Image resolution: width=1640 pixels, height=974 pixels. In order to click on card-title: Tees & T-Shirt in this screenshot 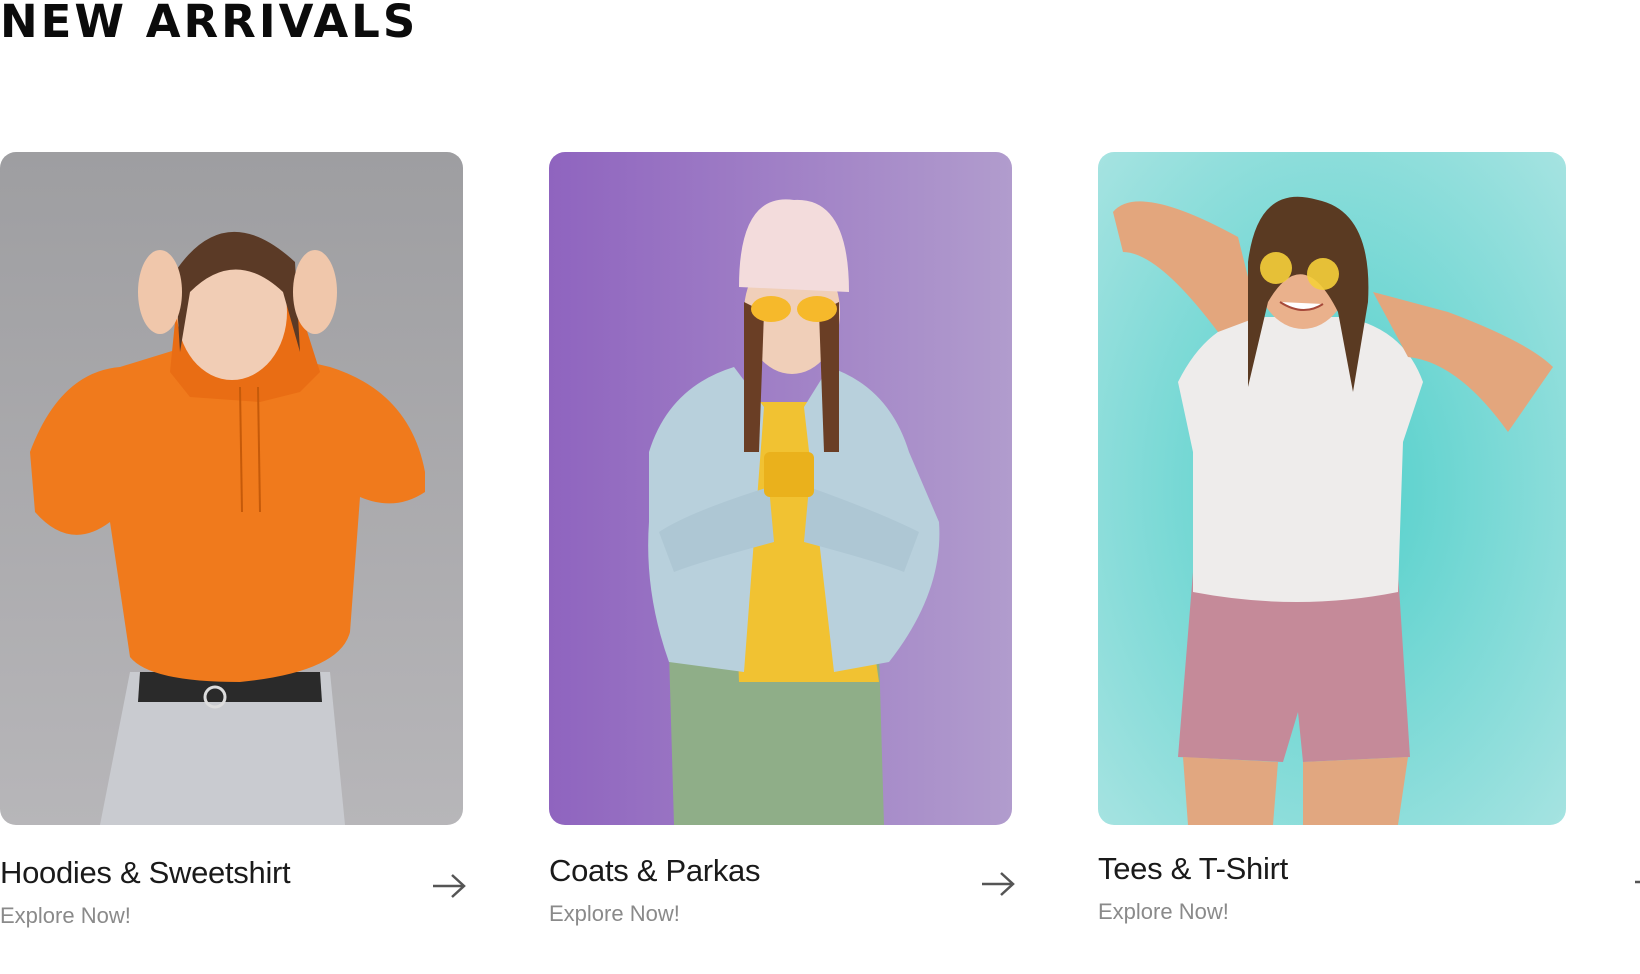, I will do `click(1193, 869)`.